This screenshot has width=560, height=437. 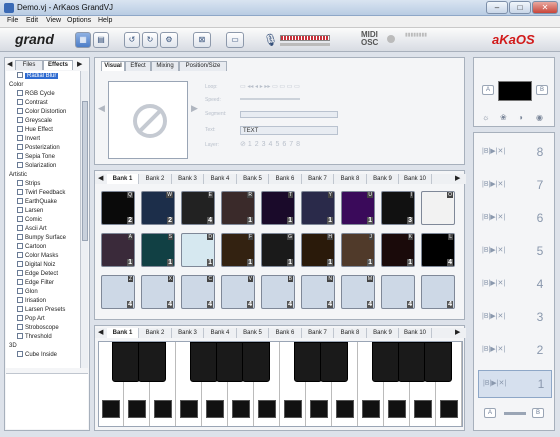 I want to click on tab-effect: Effect, so click(x=138, y=66).